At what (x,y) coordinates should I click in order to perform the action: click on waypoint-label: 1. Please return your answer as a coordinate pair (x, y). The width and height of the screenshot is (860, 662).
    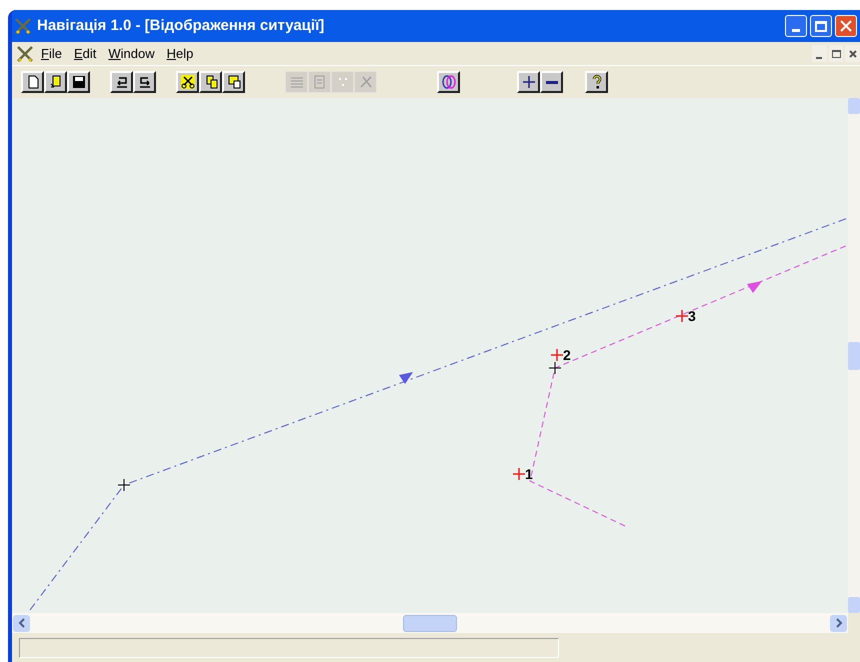
    Looking at the image, I should click on (529, 474).